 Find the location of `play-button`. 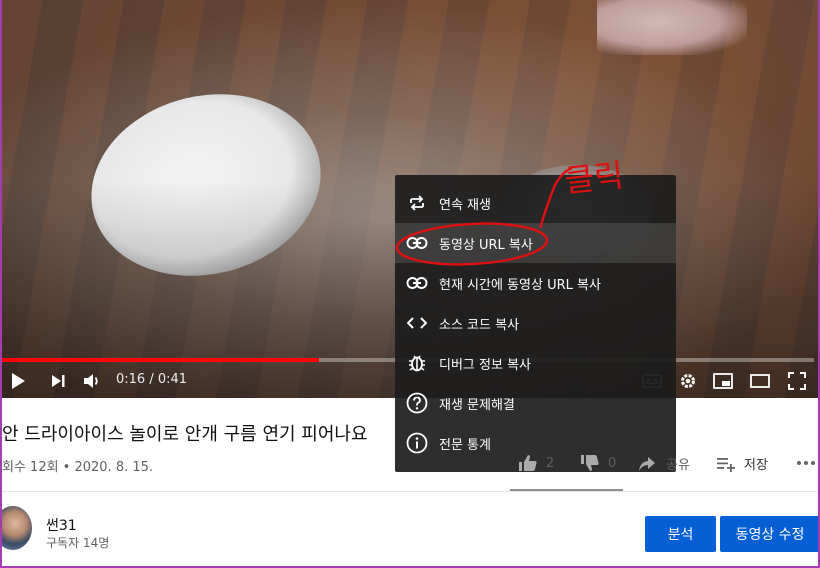

play-button is located at coordinates (18, 381).